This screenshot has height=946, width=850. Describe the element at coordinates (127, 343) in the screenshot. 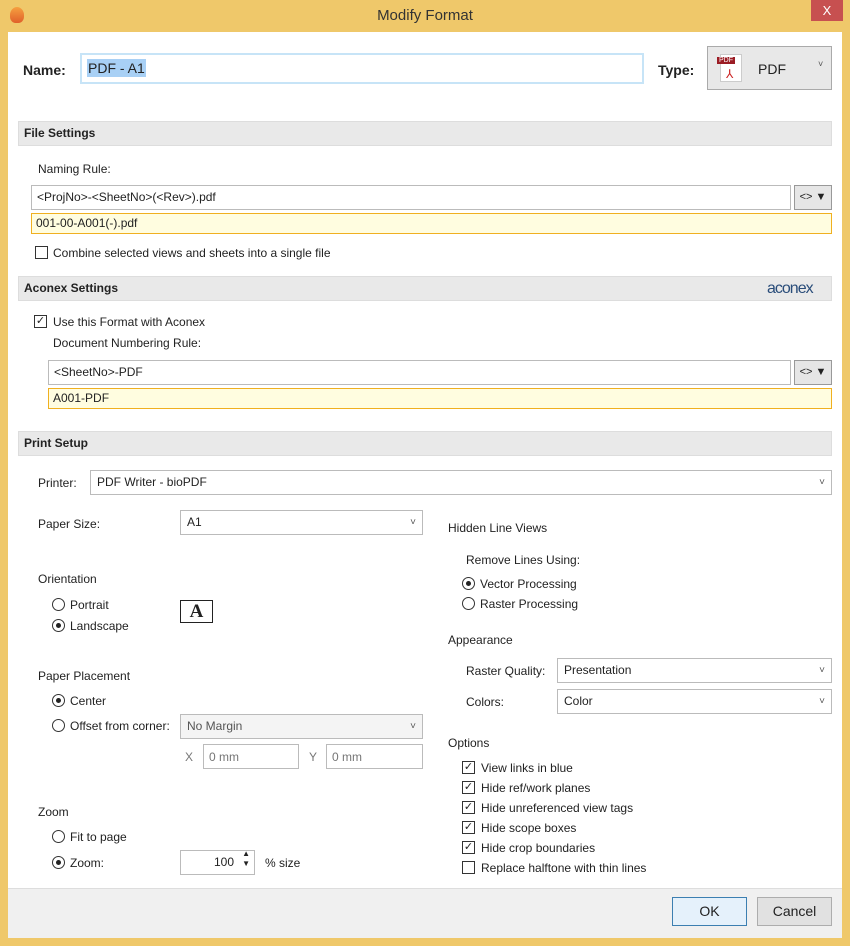

I see `doc-numbering-label: Document Numbering Rule:` at that location.